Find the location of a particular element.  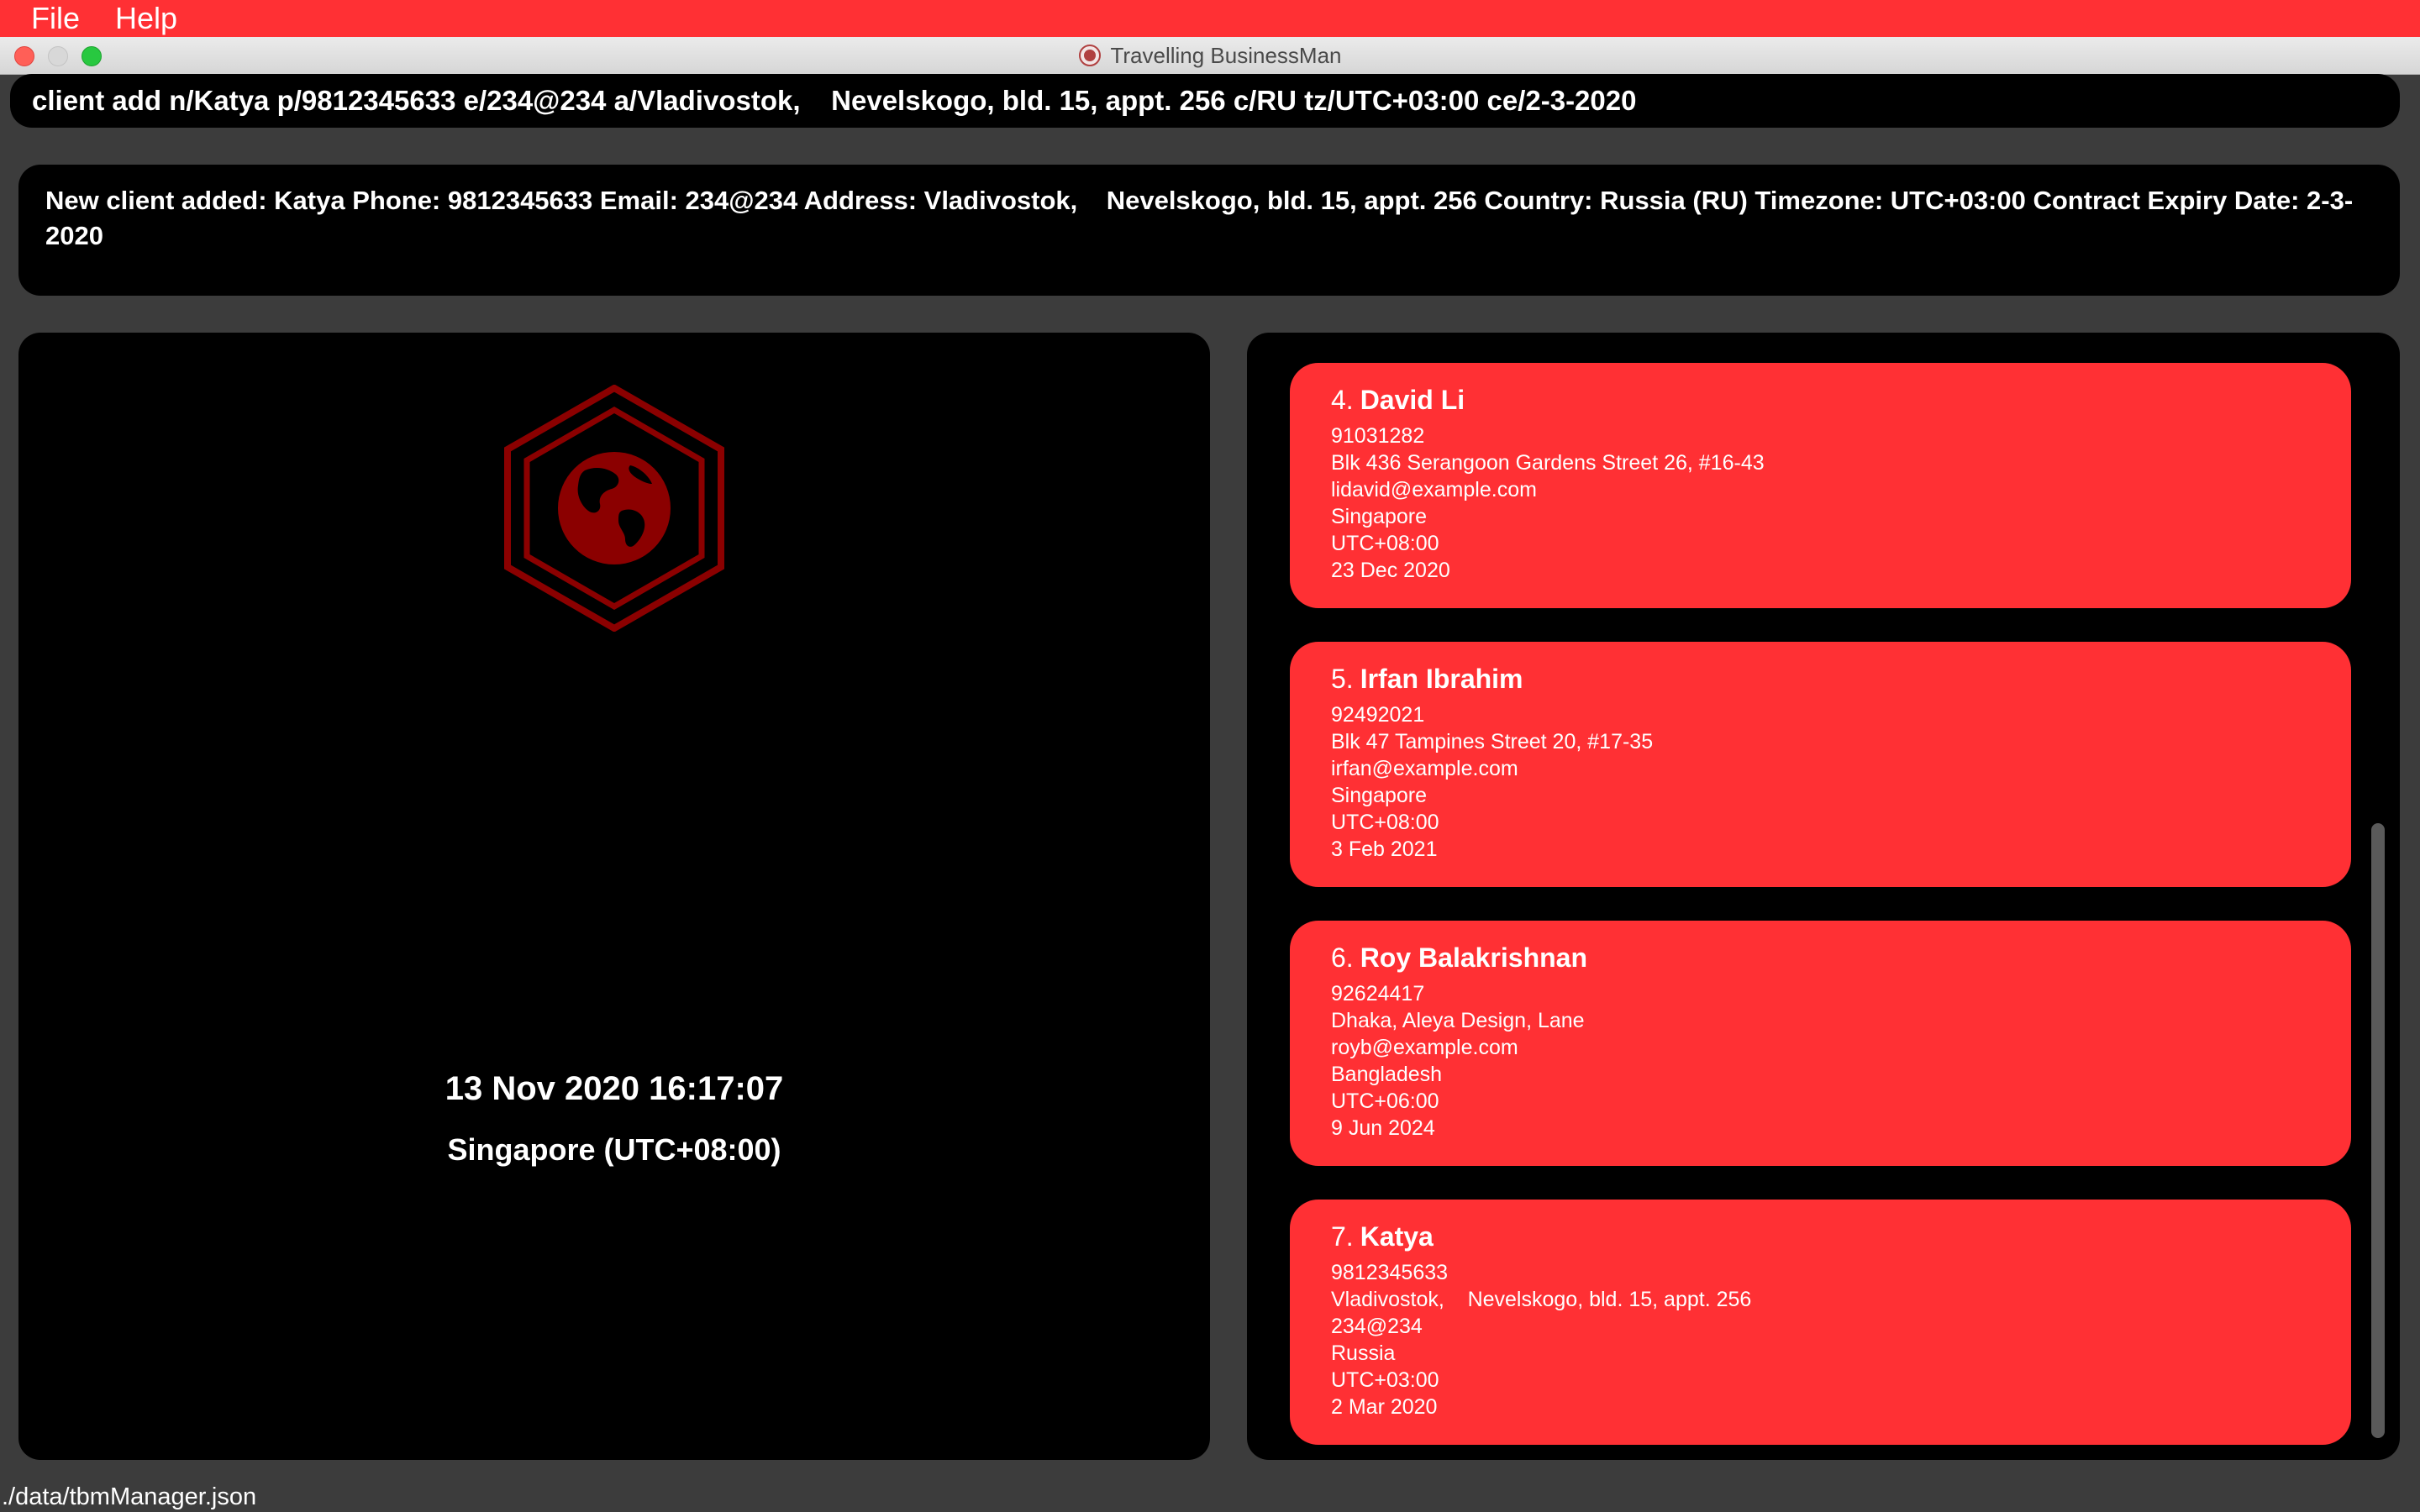

window-title-wrap: Travelling BusinessMan is located at coordinates (1210, 55).